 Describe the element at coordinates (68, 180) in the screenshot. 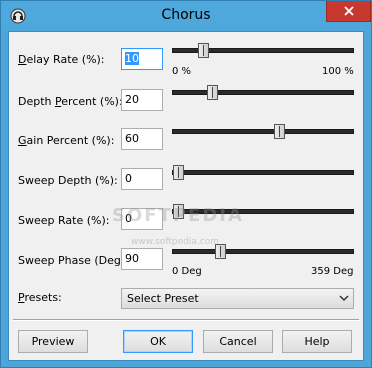

I see `sweep-depth-label: Sweep Depth (%):` at that location.